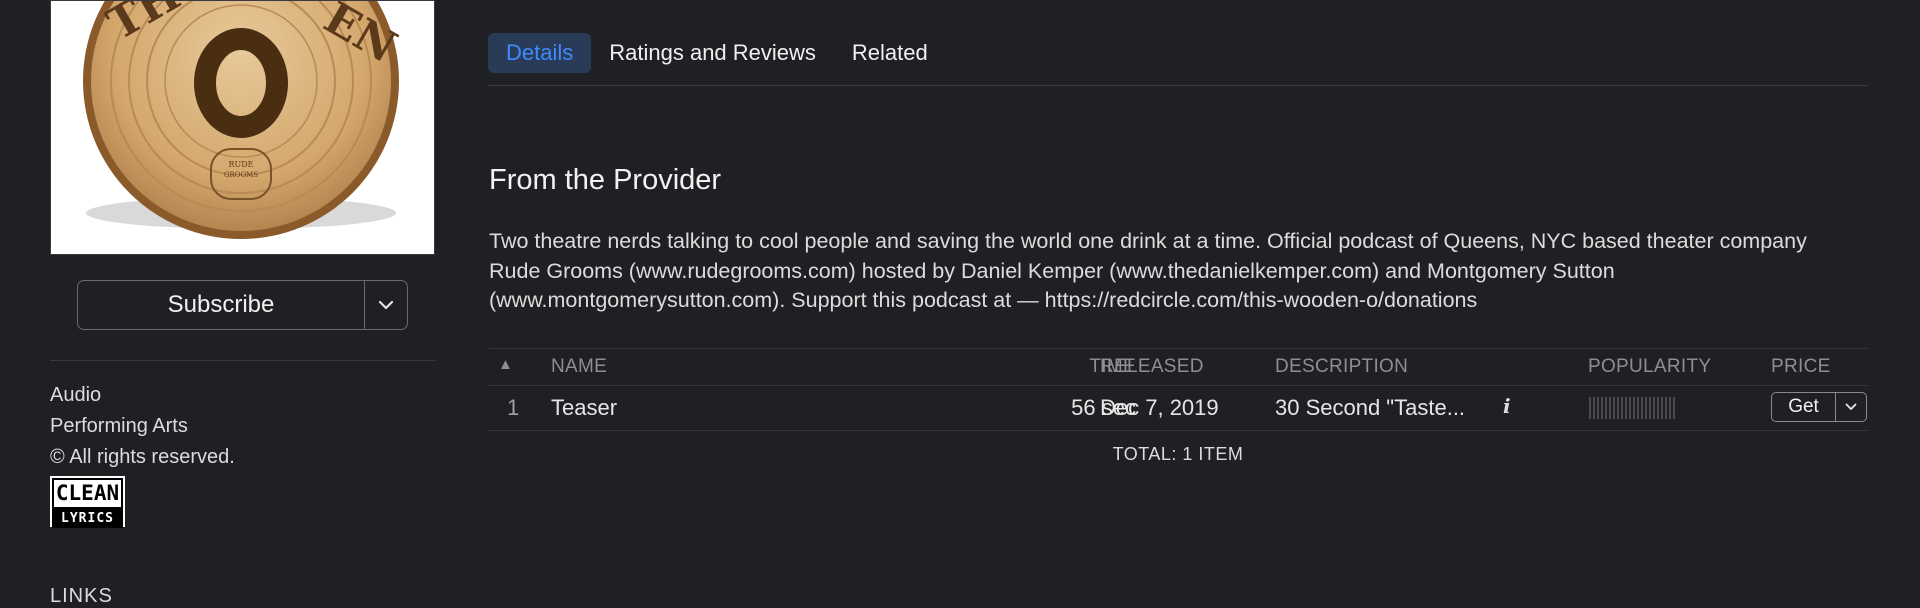 The height and width of the screenshot is (608, 1920). I want to click on meta-category: Performing Arts, so click(142, 426).